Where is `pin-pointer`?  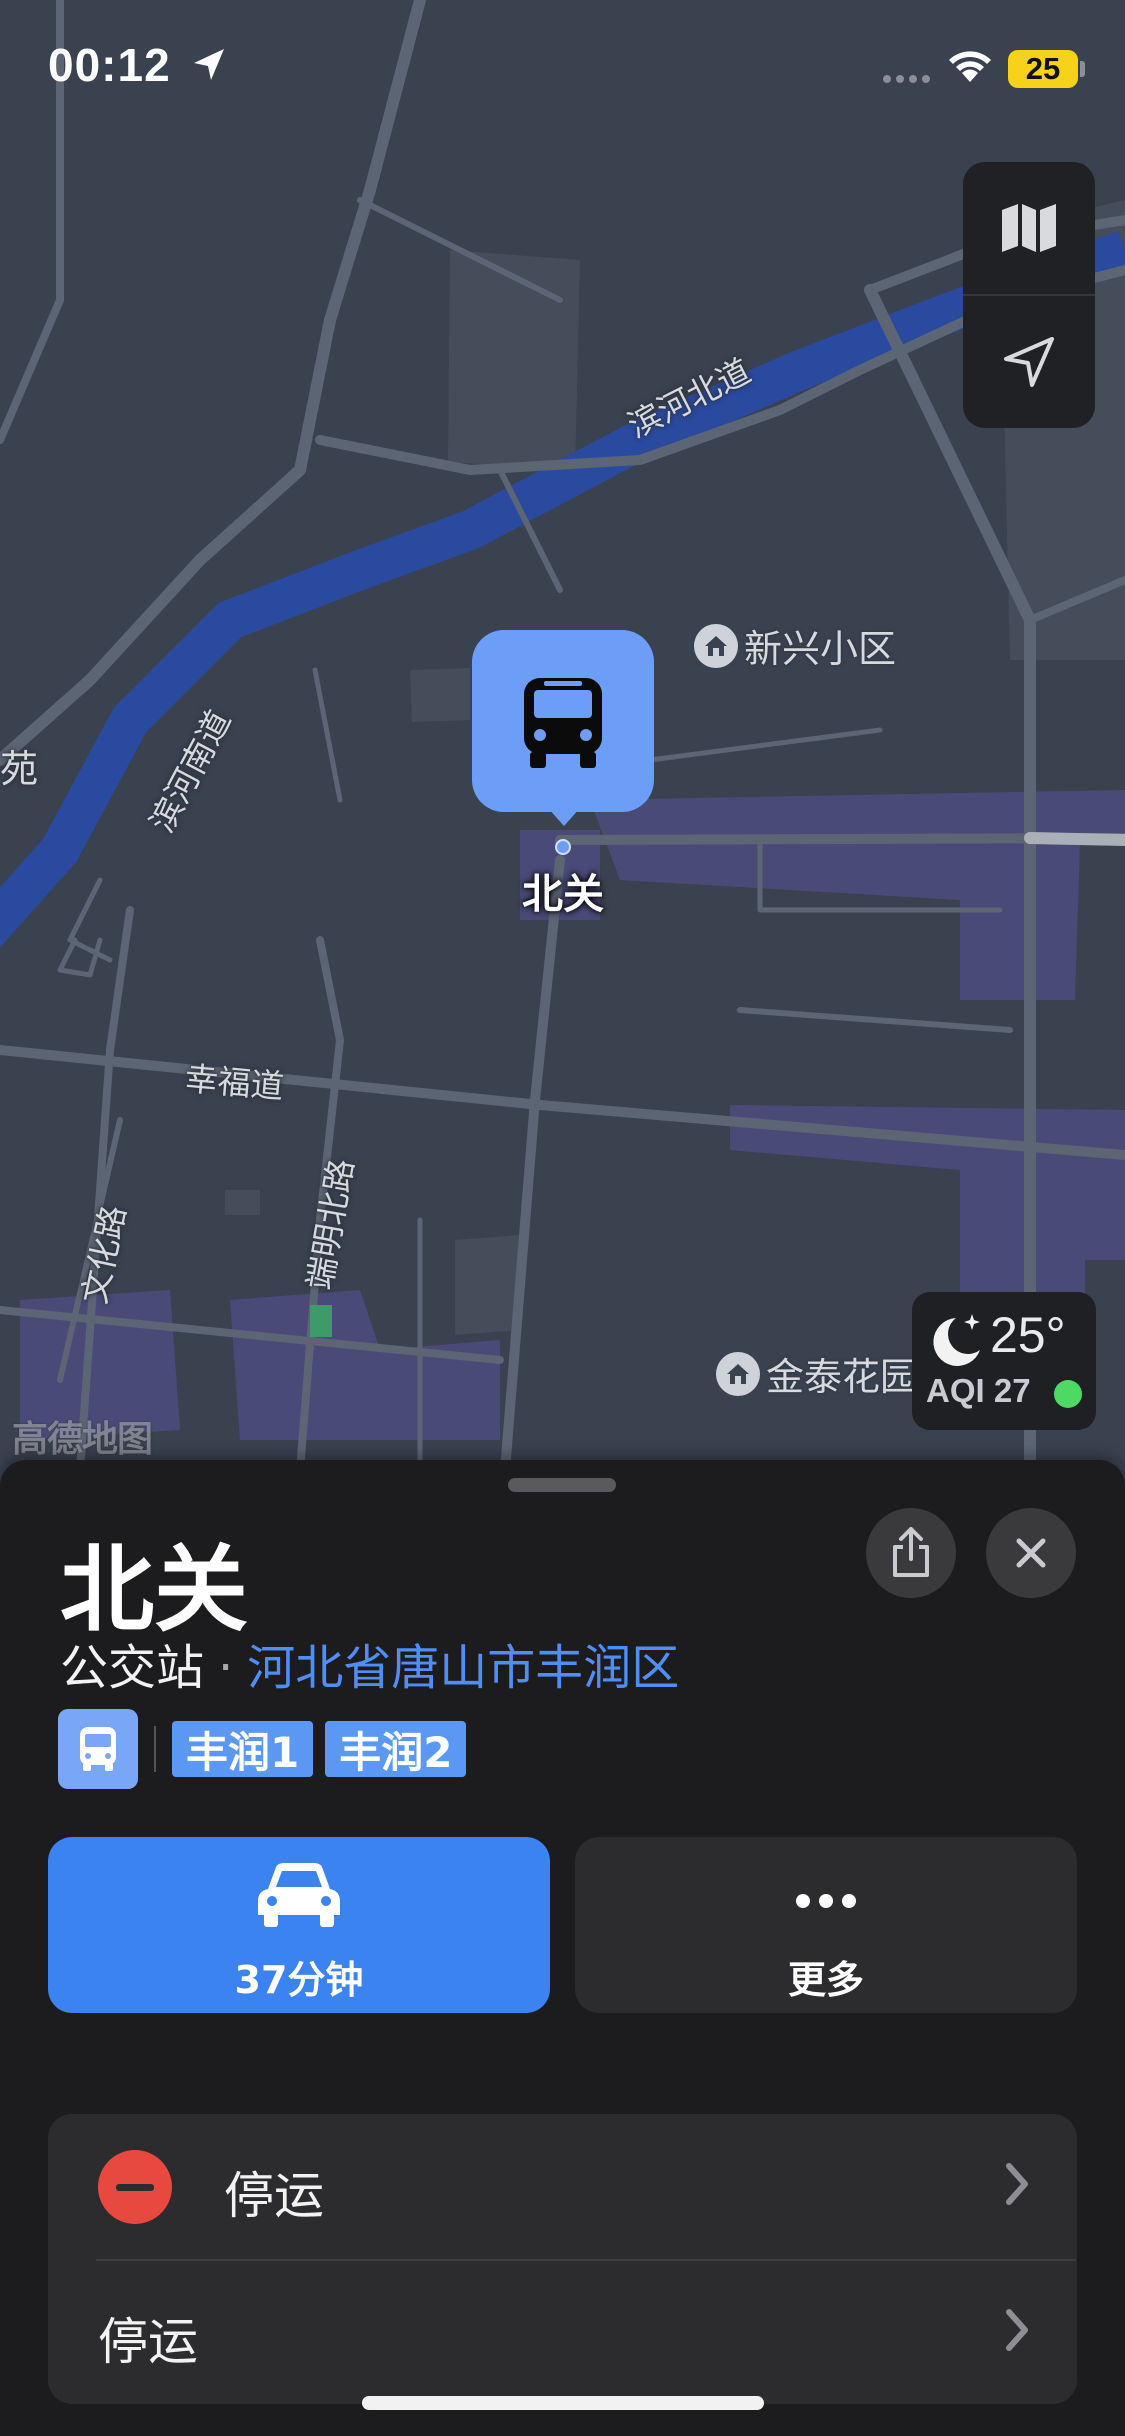
pin-pointer is located at coordinates (564, 817).